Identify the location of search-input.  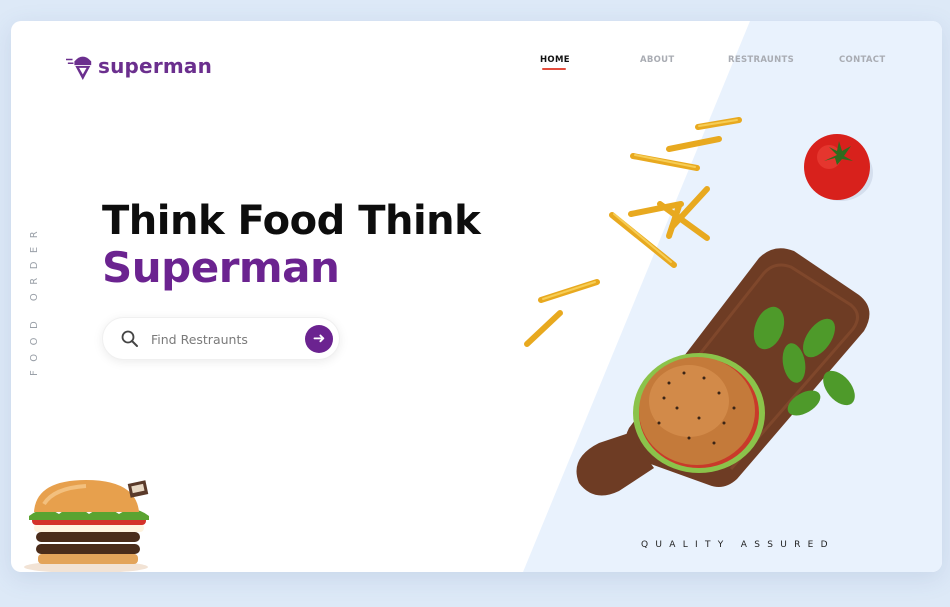
(221, 339).